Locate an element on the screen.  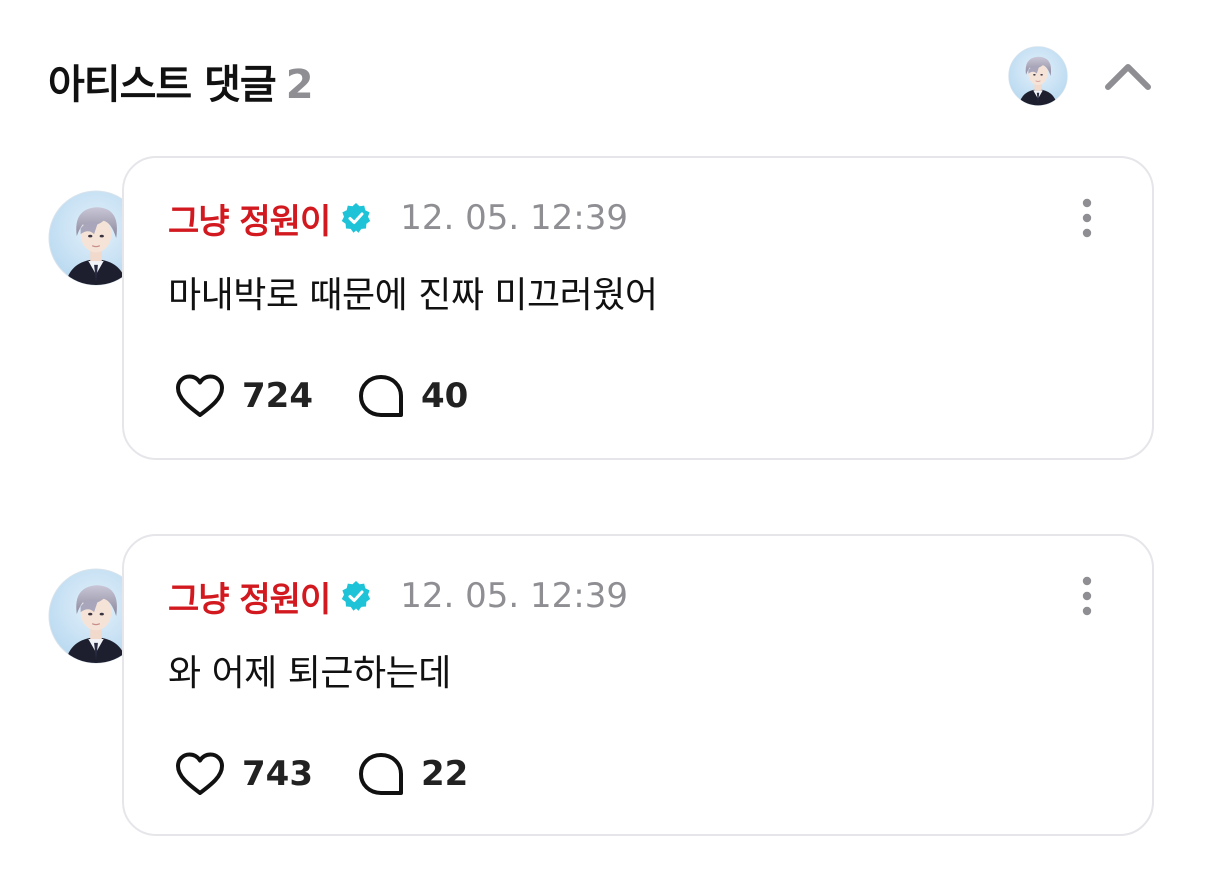
avatar-image is located at coordinates (1038, 76).